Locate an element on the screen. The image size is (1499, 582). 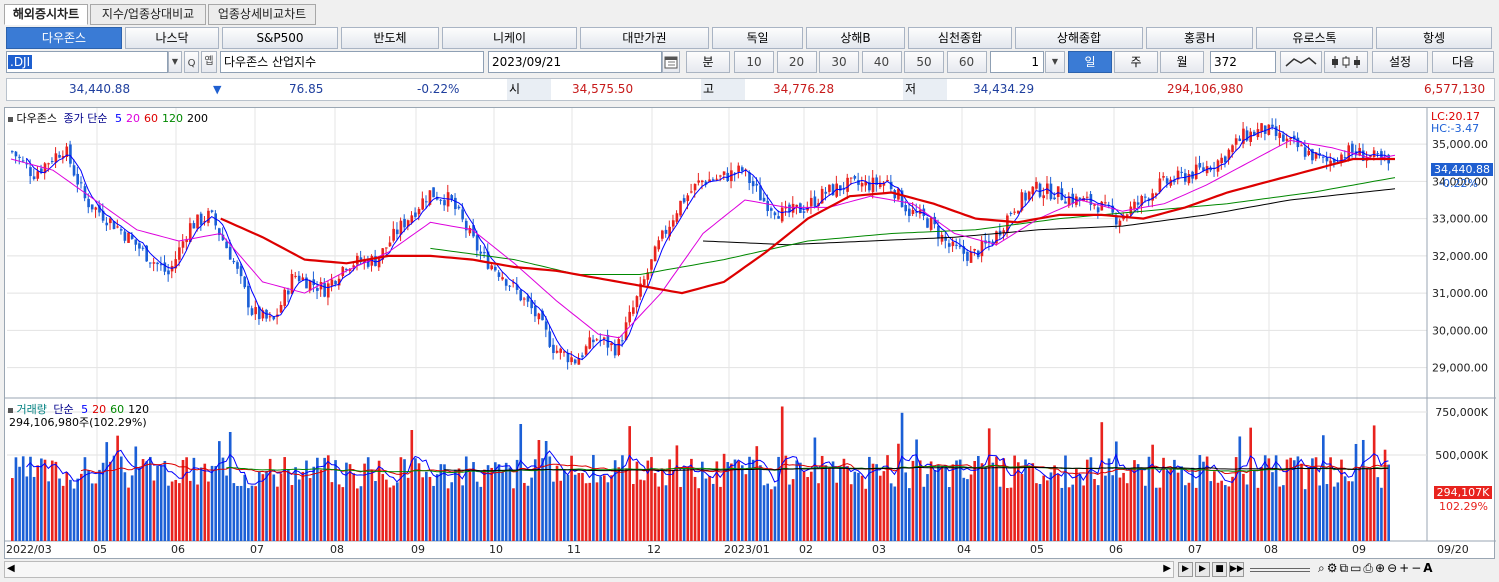
market-button-0: 다우존스 is located at coordinates (64, 38).